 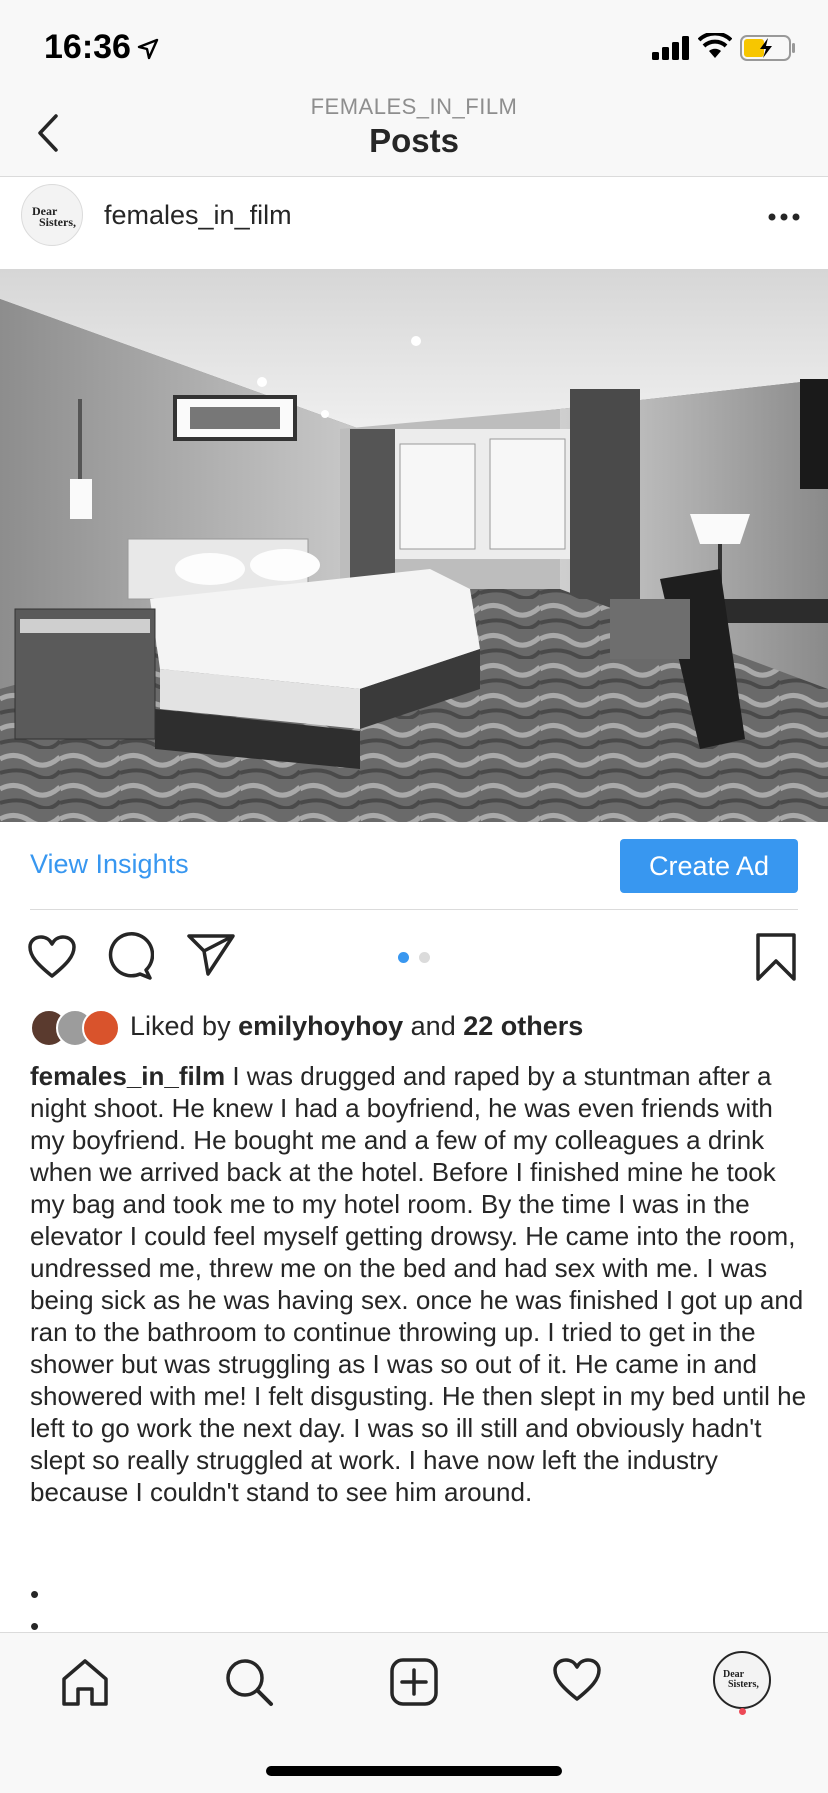 What do you see at coordinates (87, 47) in the screenshot?
I see `status-time: 16:36` at bounding box center [87, 47].